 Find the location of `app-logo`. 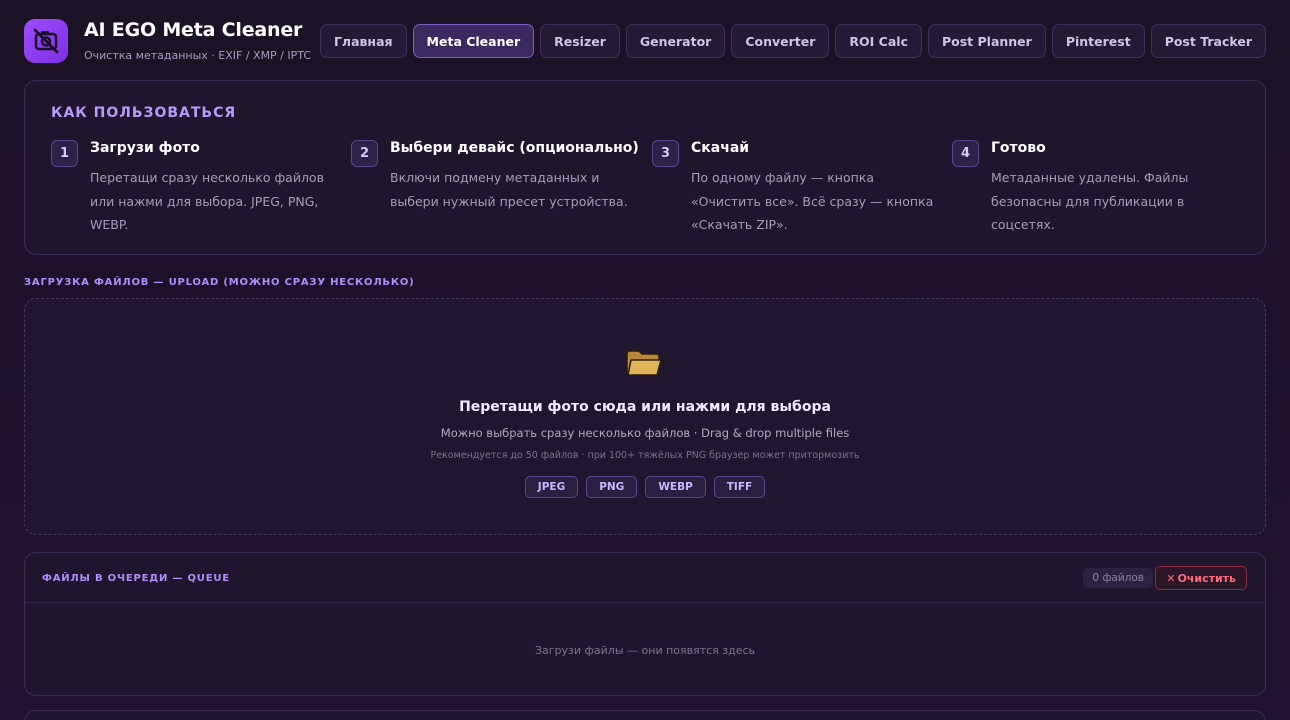

app-logo is located at coordinates (46, 41).